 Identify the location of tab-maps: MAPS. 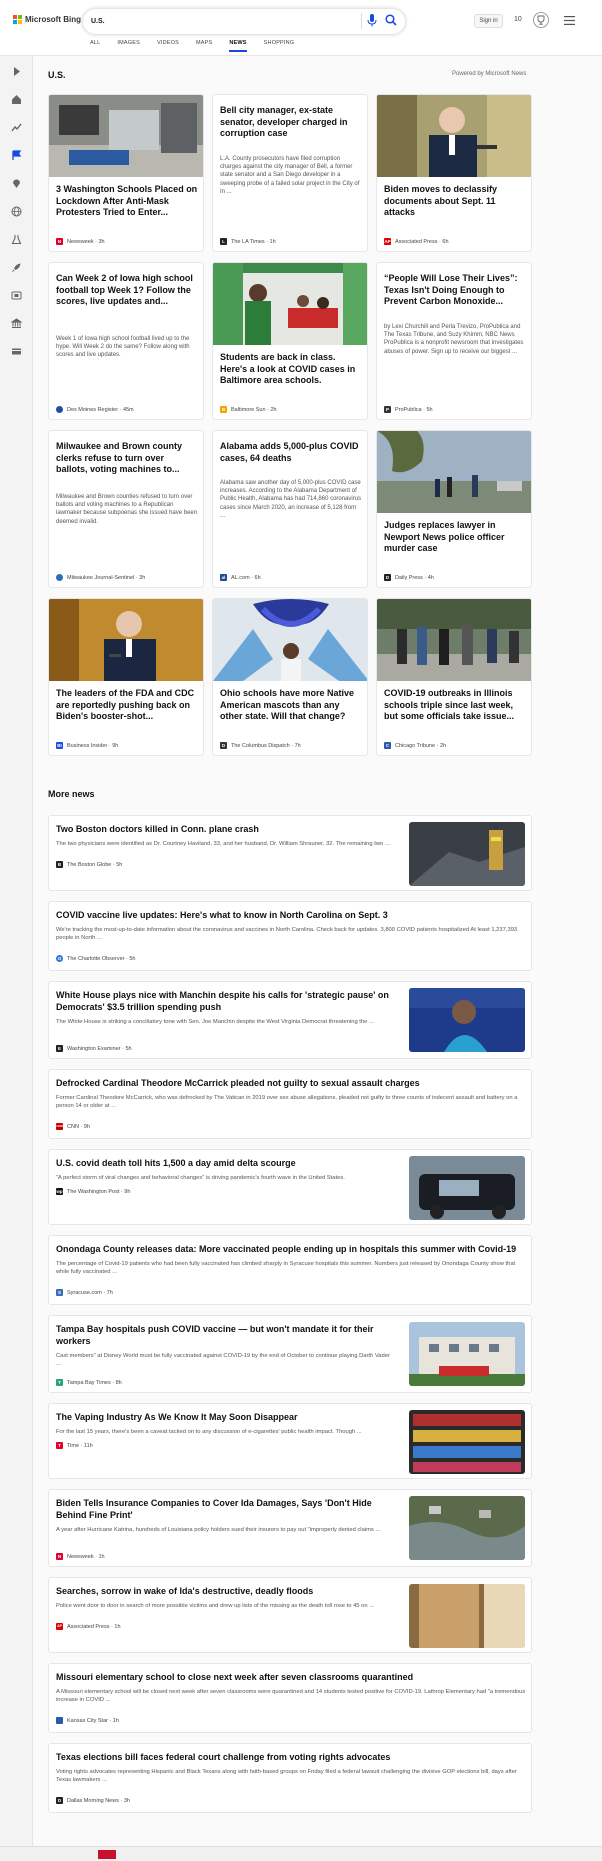
(204, 46).